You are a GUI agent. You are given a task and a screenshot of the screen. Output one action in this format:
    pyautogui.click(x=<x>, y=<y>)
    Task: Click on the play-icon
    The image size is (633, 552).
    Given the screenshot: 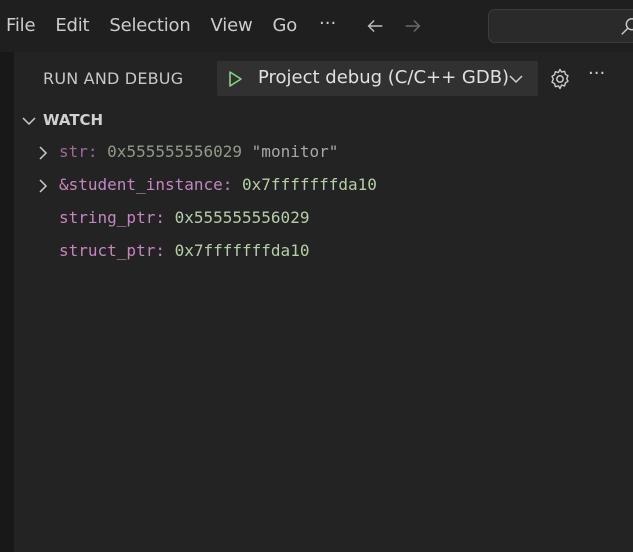 What is the action you would take?
    pyautogui.click(x=235, y=79)
    